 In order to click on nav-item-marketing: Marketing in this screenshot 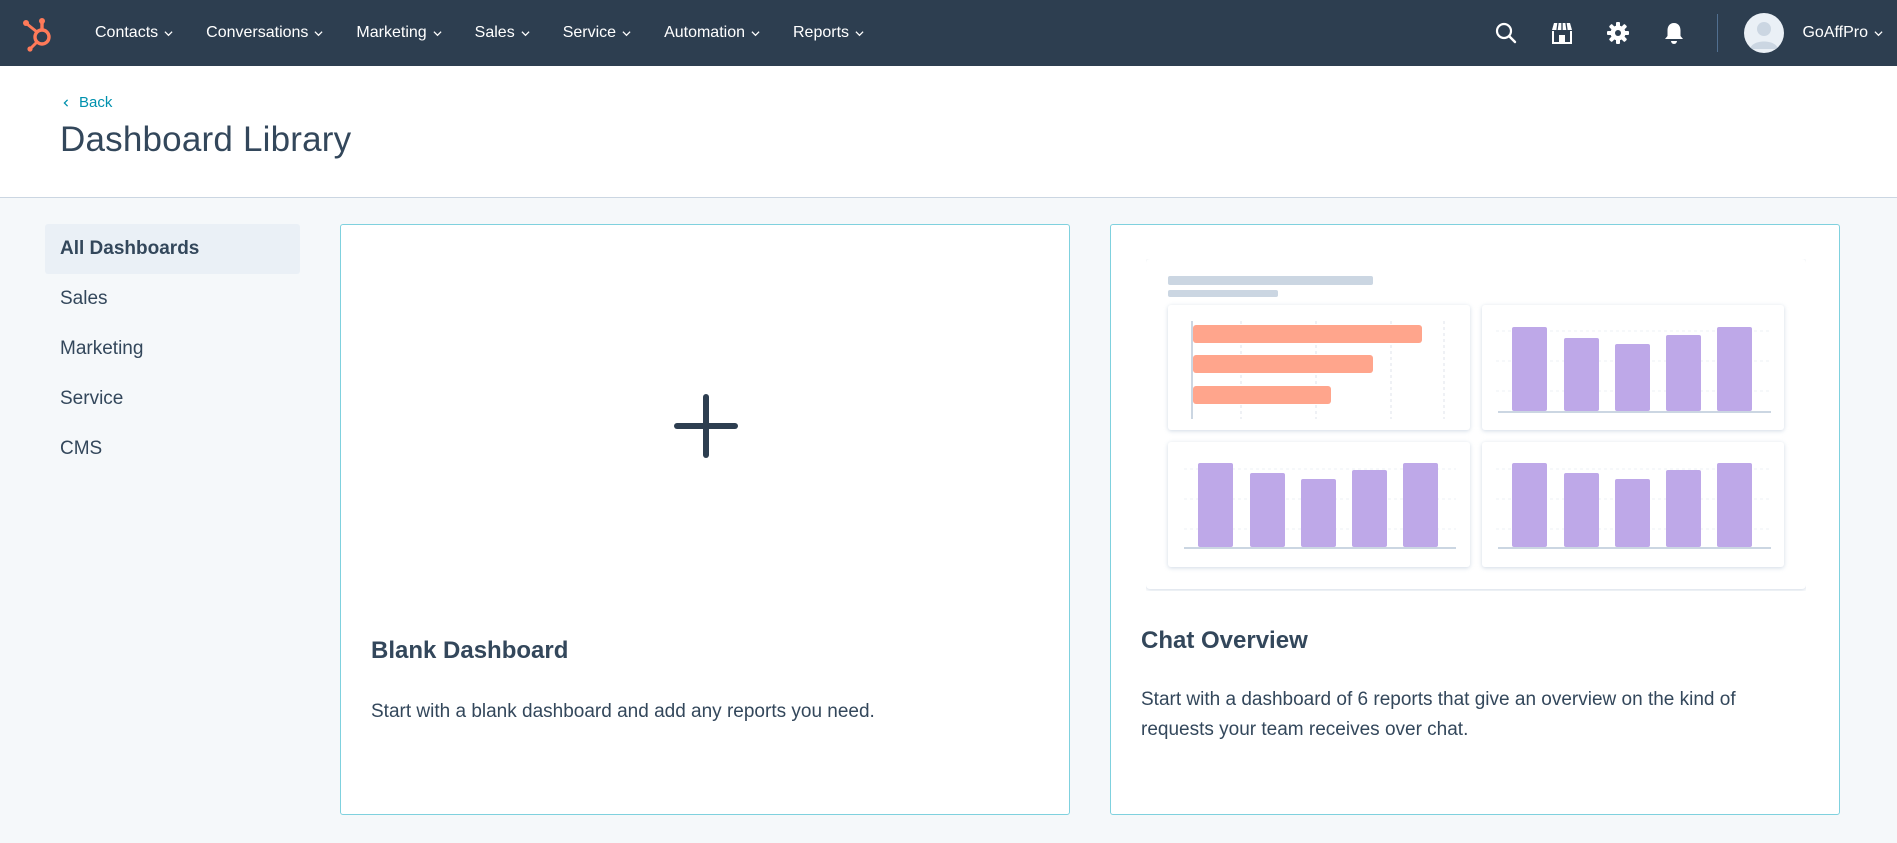, I will do `click(399, 33)`.